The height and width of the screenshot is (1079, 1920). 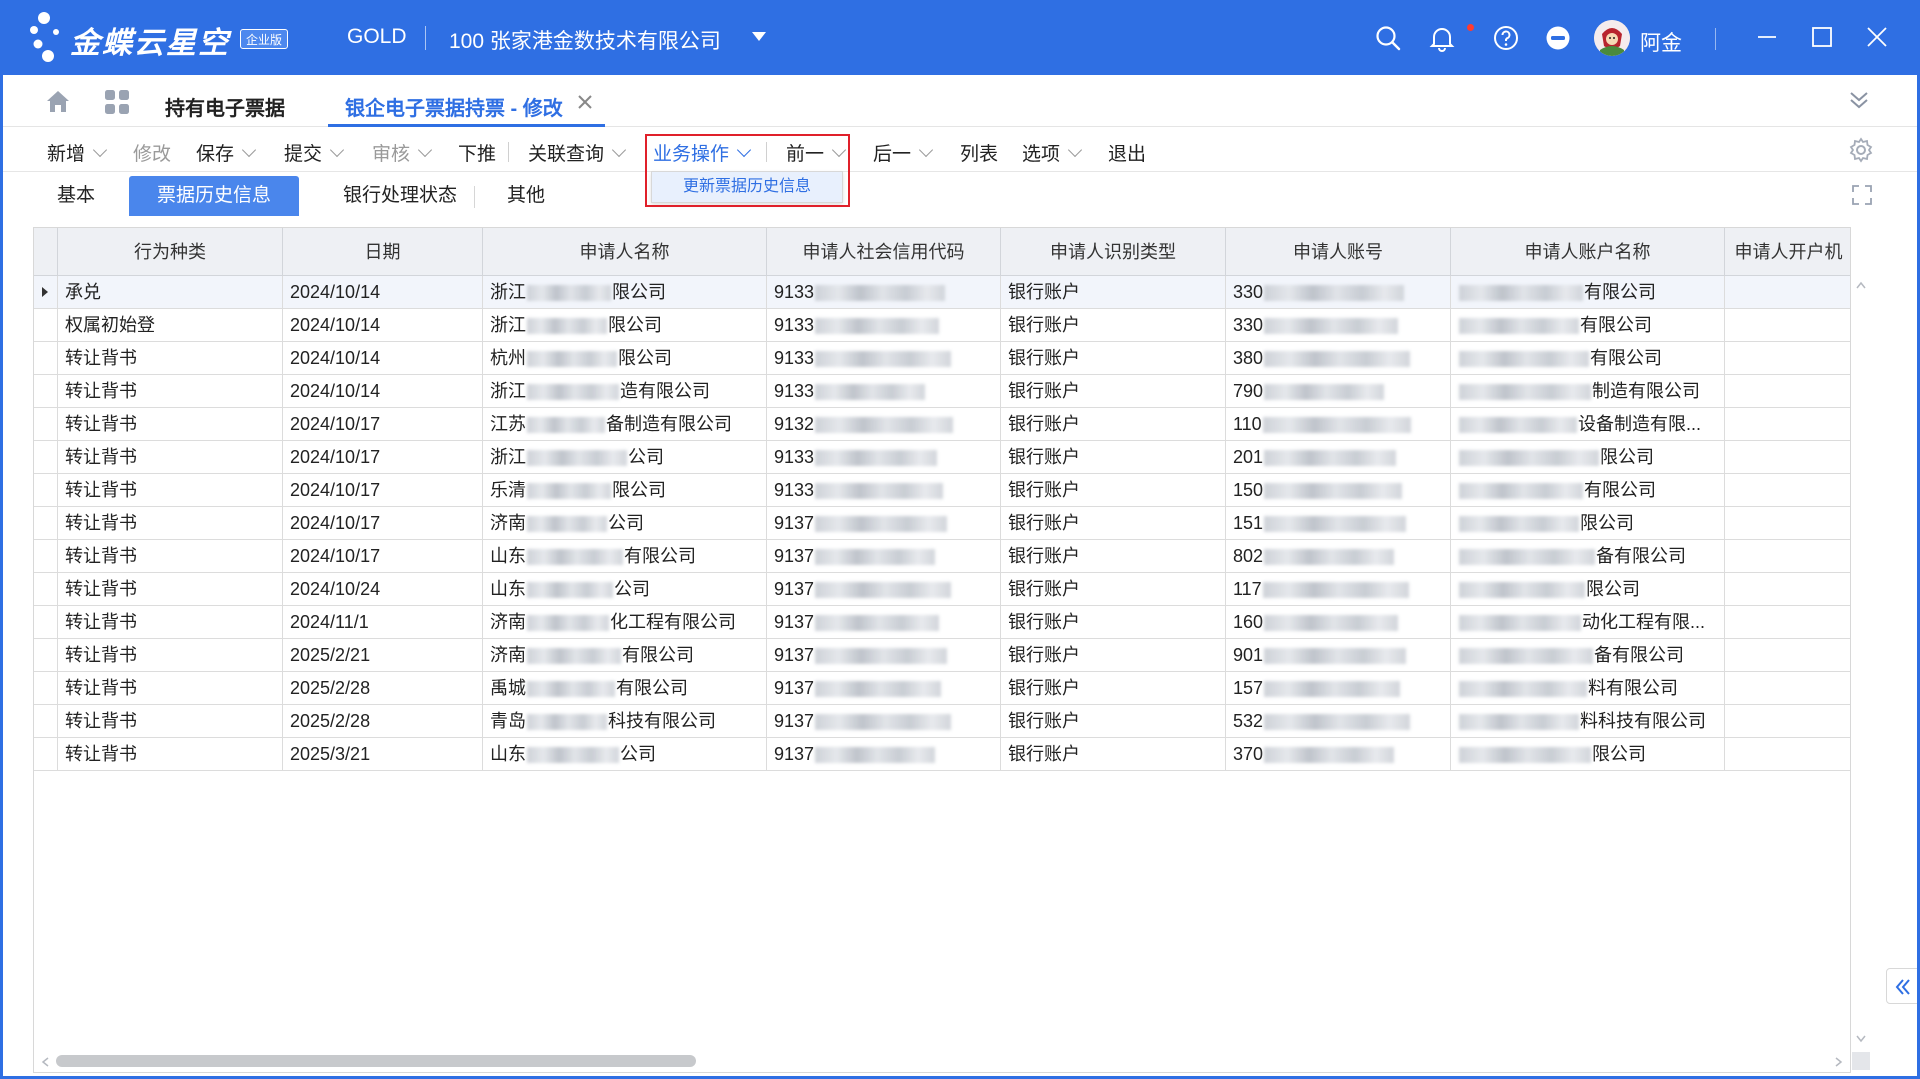 I want to click on table-cell: 济南 有限公司, so click(x=625, y=655).